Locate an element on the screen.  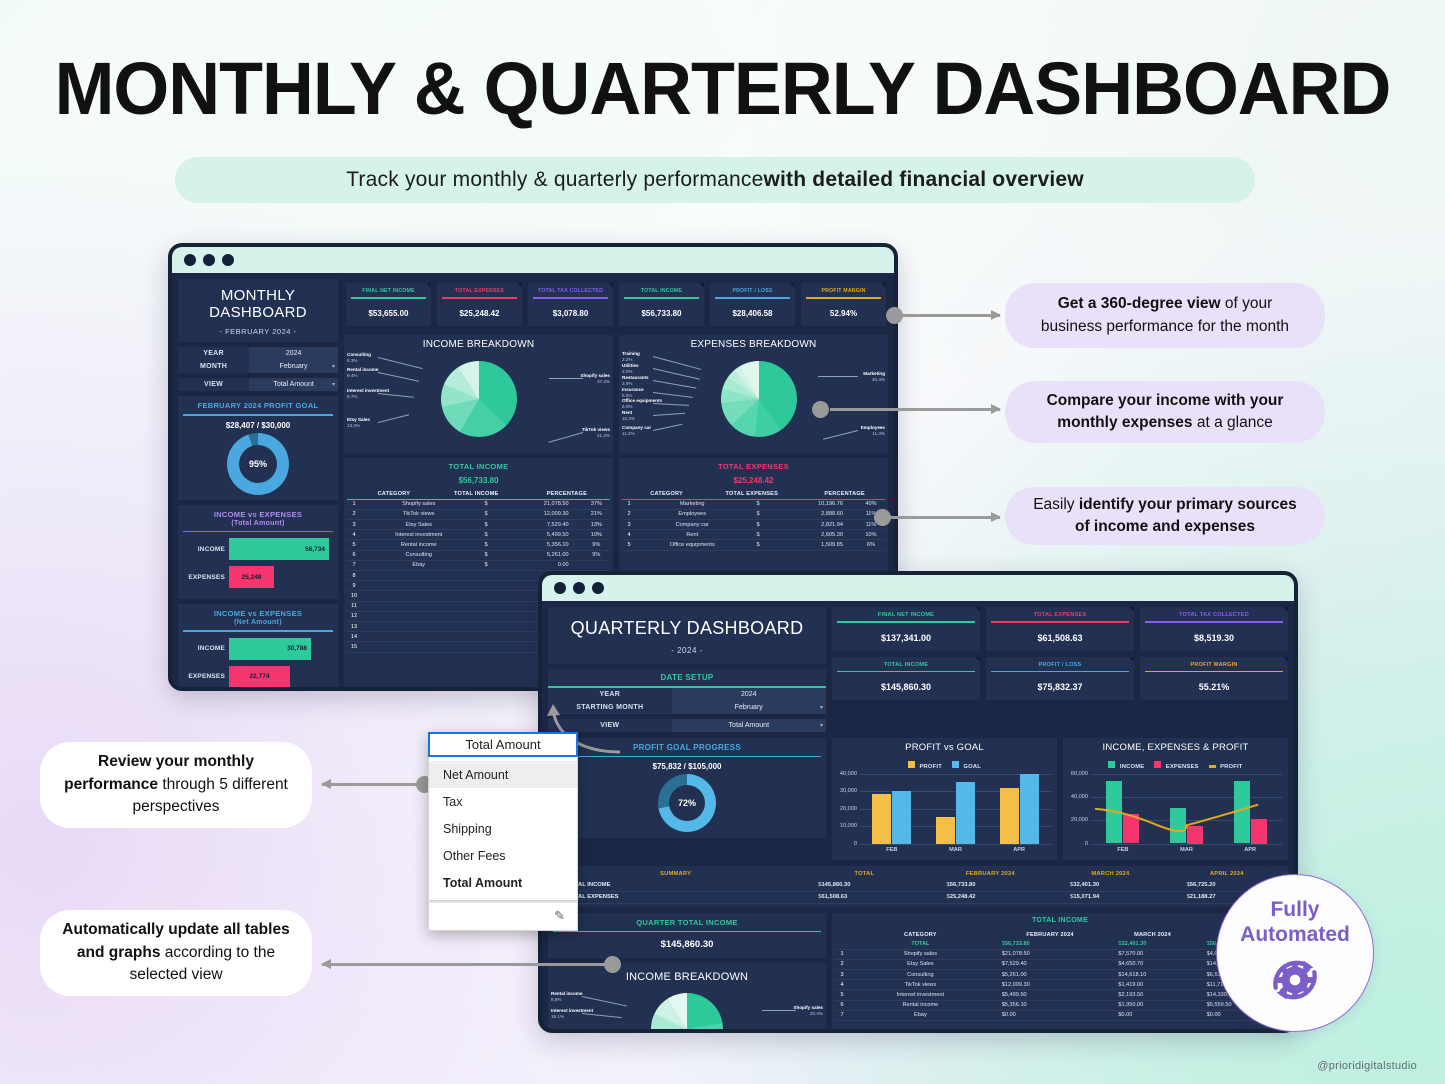
monthly-title: MONTHLY DASHBOARD is located at coordinates (258, 304).